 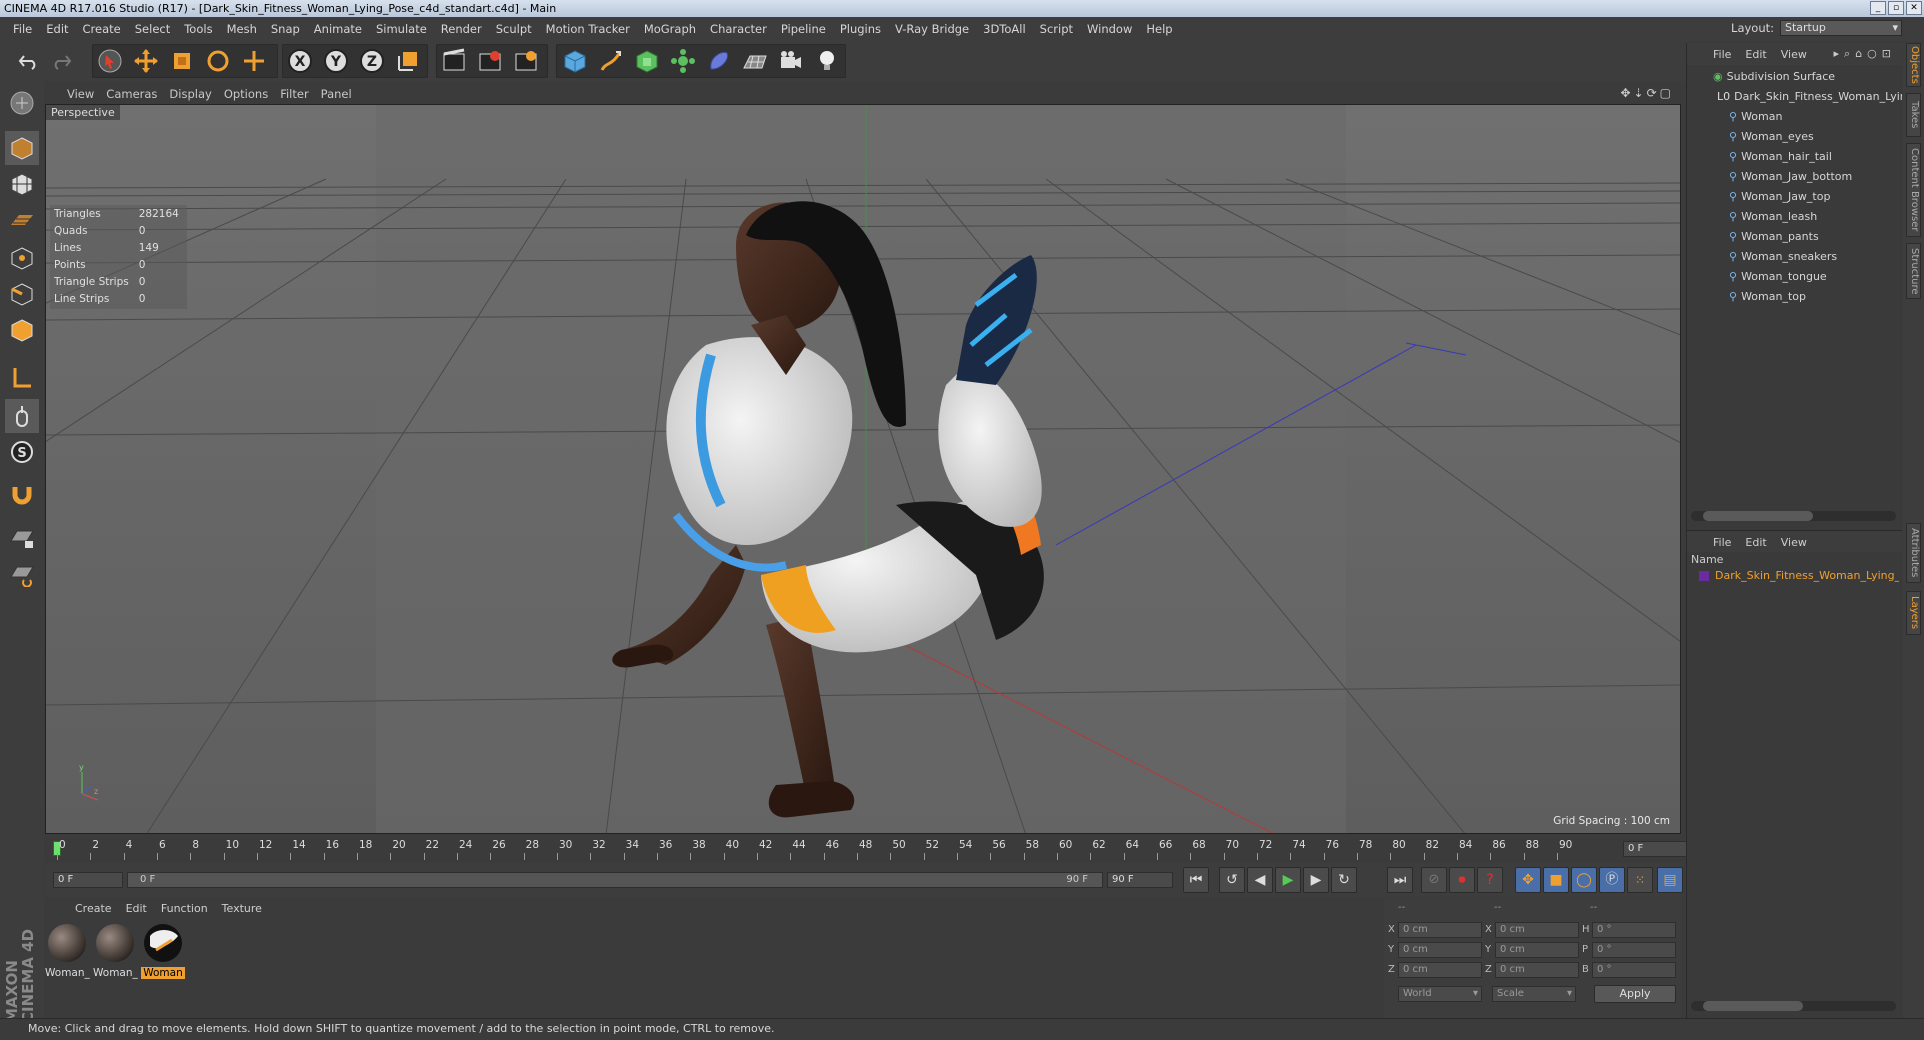 I want to click on coordinate-system-icon, so click(x=408, y=61).